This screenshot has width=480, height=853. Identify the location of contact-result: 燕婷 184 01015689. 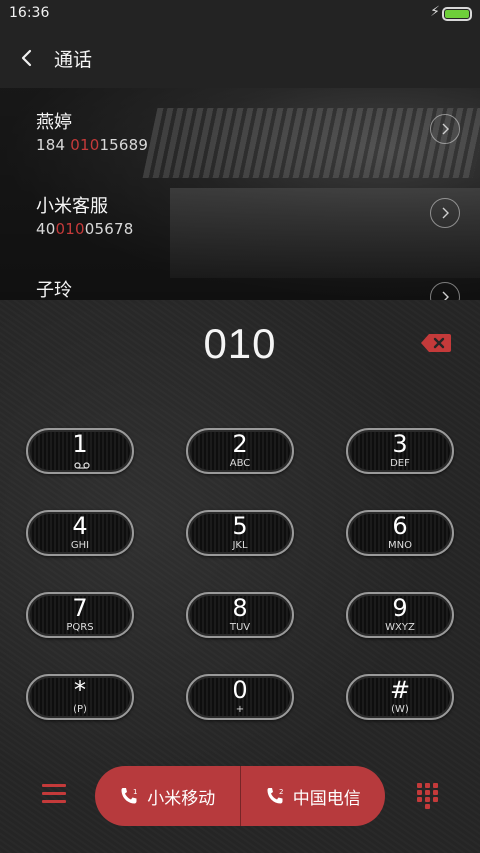
(240, 131).